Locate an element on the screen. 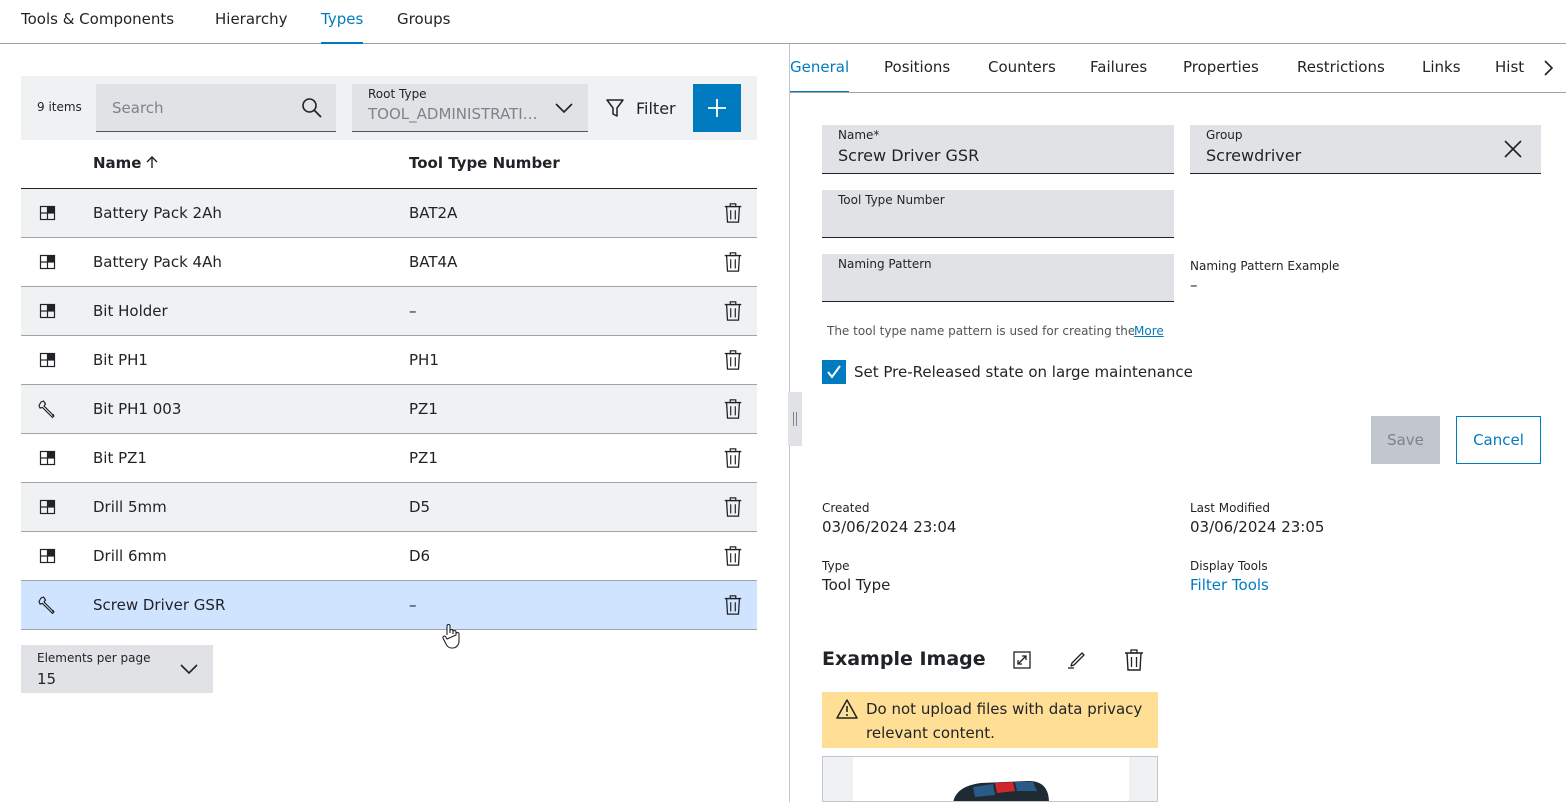 The width and height of the screenshot is (1566, 802). tab-failures: Failures is located at coordinates (1118, 75).